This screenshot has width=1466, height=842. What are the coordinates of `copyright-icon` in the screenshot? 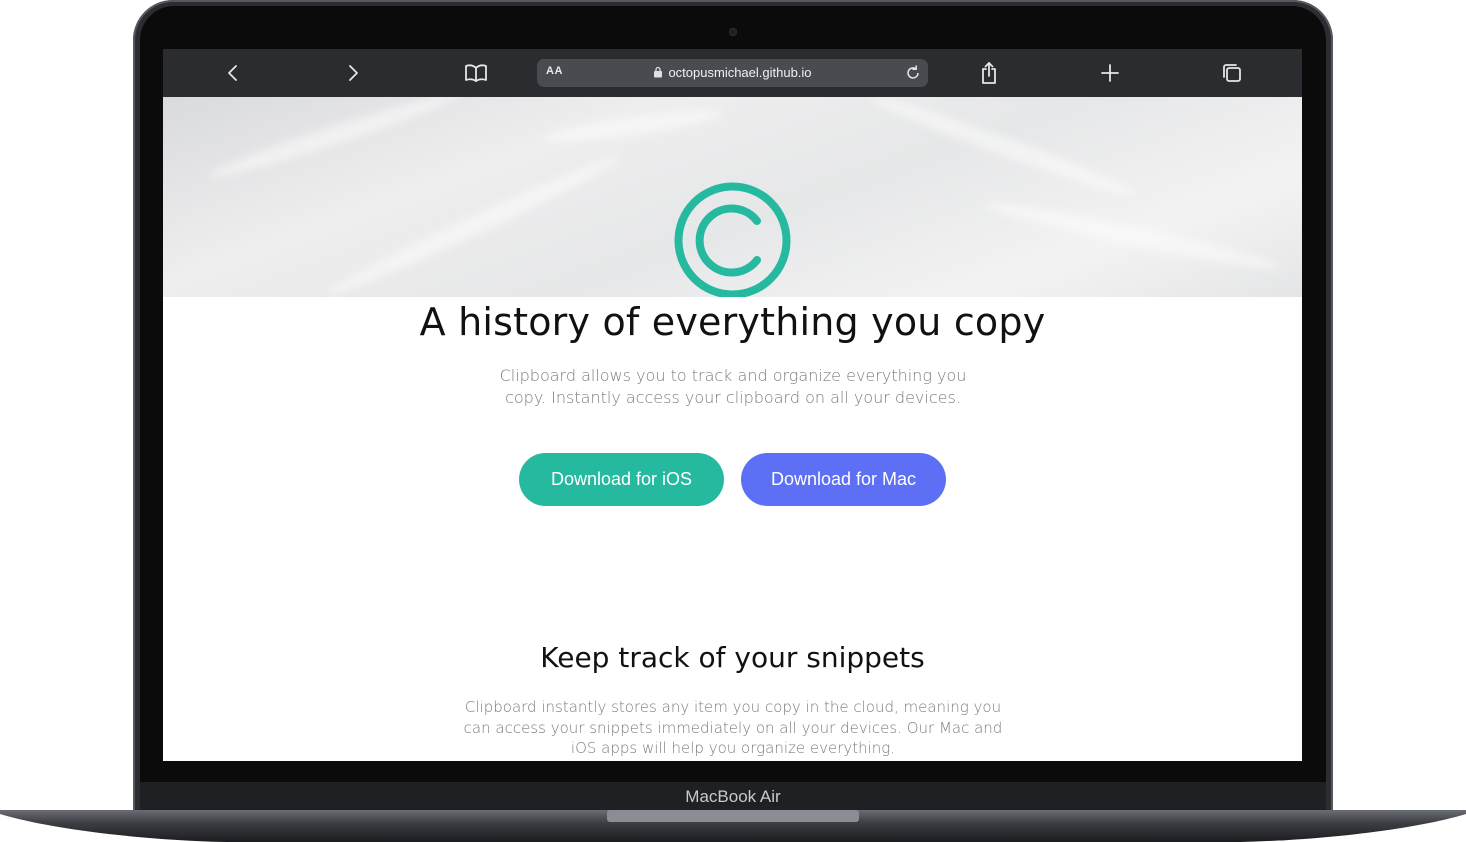 It's located at (732, 239).